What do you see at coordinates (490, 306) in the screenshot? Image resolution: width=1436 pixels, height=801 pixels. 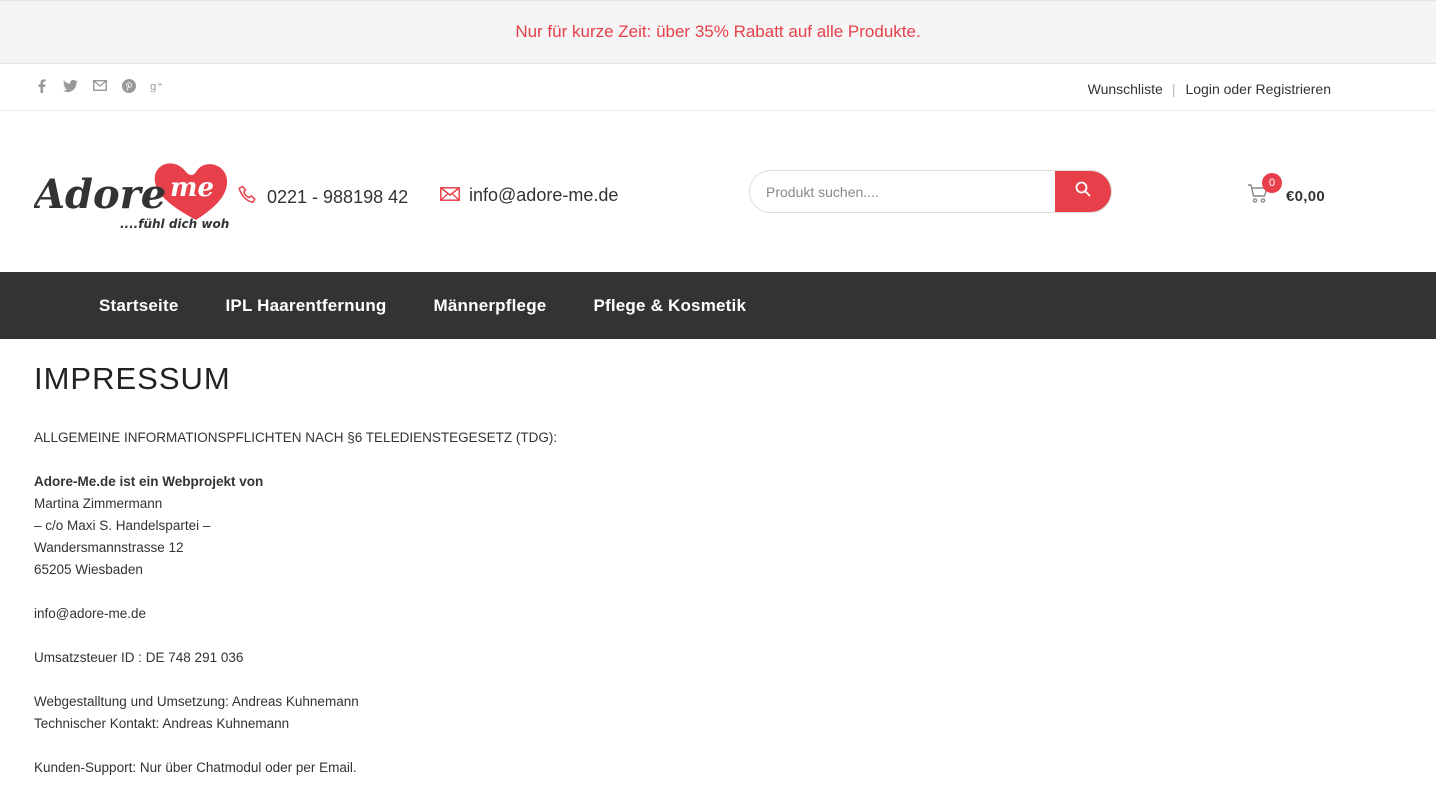 I see `nav-item-maennerpflege: Männerpflege` at bounding box center [490, 306].